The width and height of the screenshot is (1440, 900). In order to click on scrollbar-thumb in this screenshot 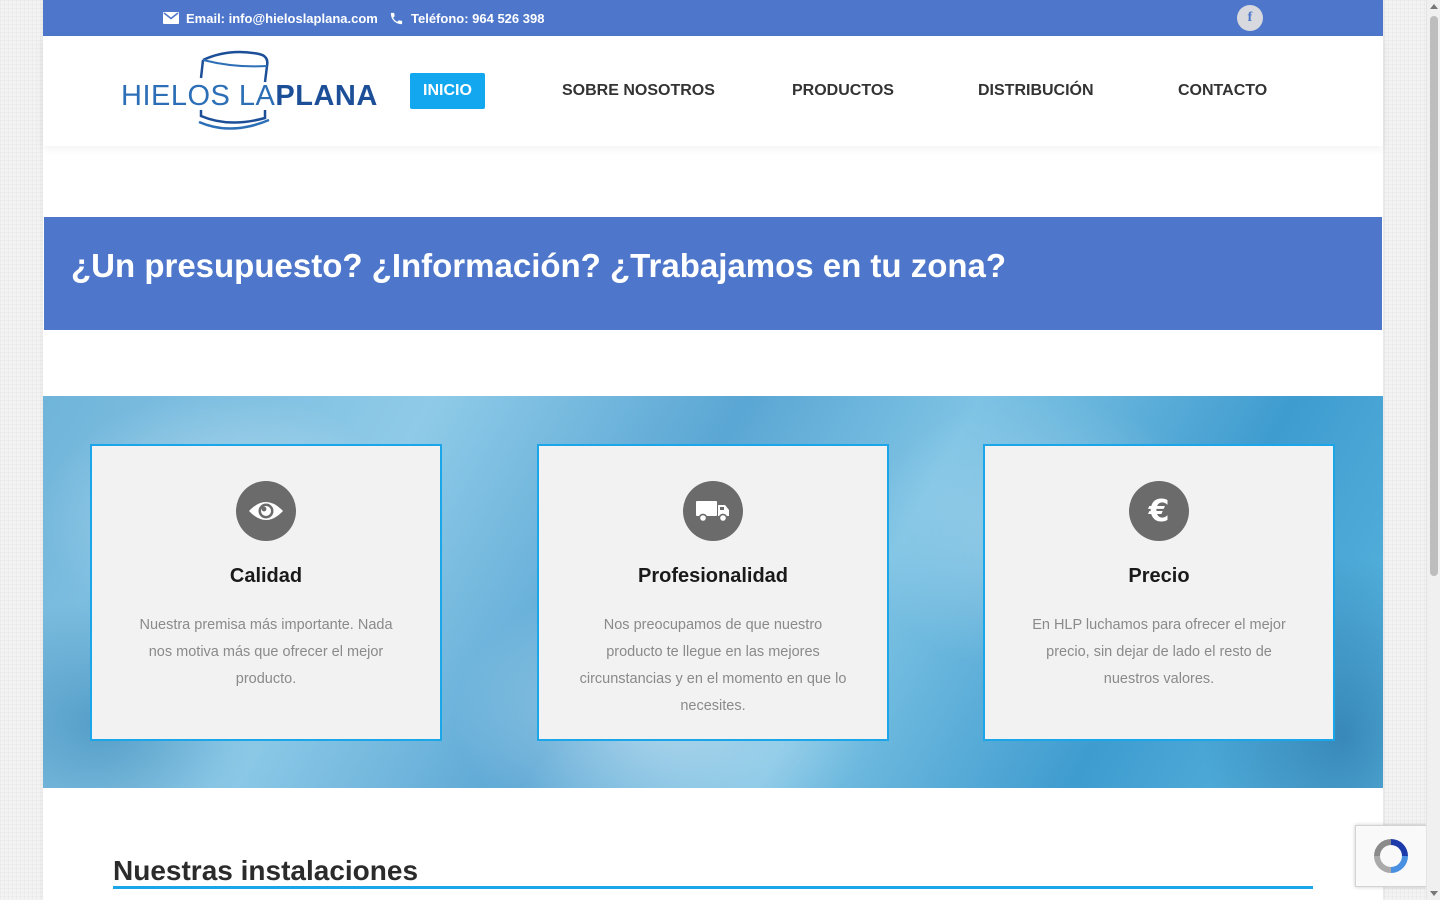, I will do `click(1434, 296)`.